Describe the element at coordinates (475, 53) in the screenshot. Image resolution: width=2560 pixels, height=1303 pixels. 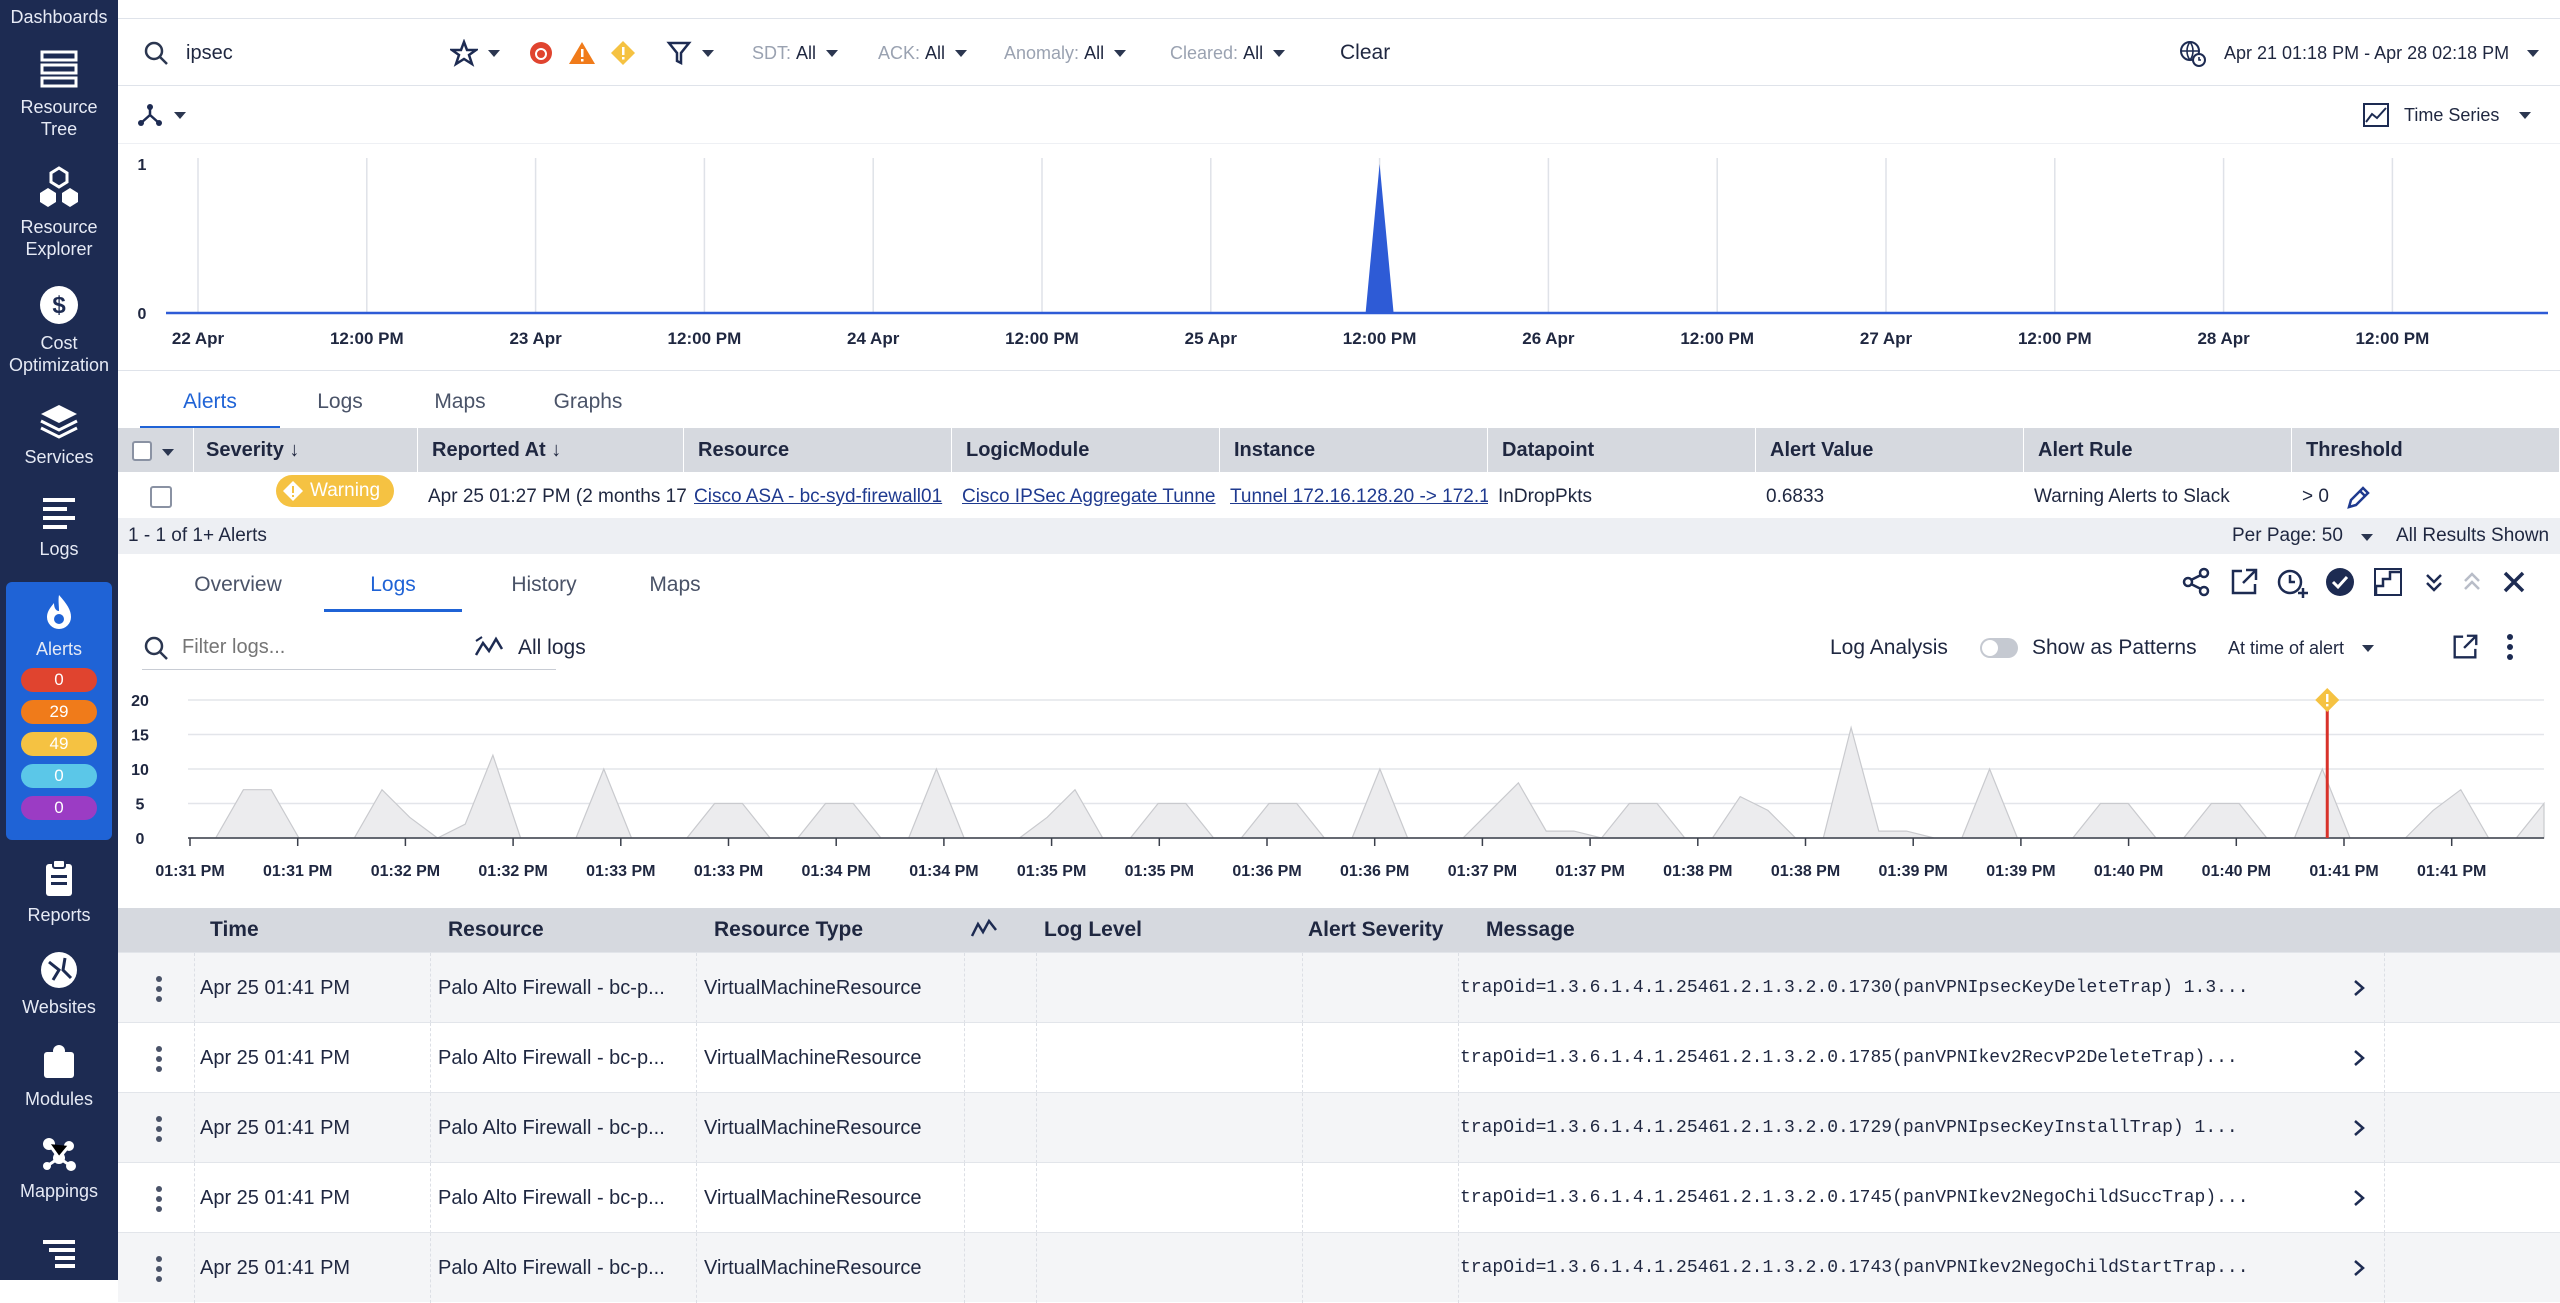
I see `favorites-dropdown` at that location.